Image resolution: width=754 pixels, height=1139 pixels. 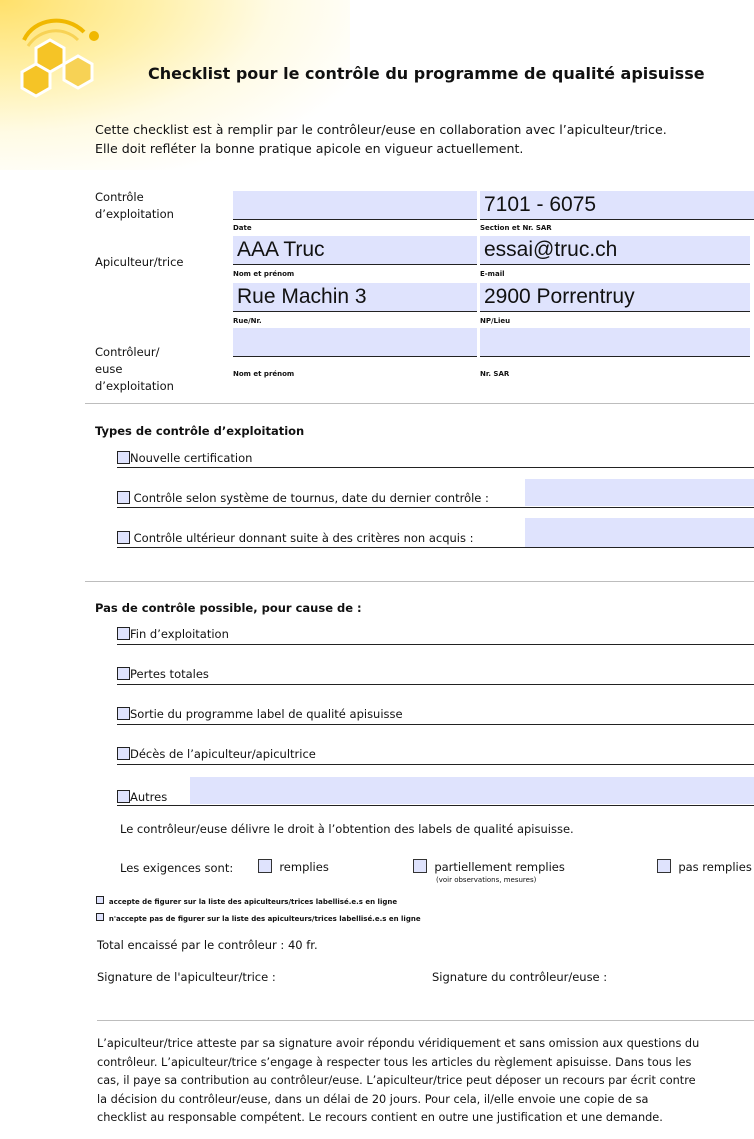 I want to click on apiculteur-name-caption: Nom et prénom, so click(x=264, y=274).